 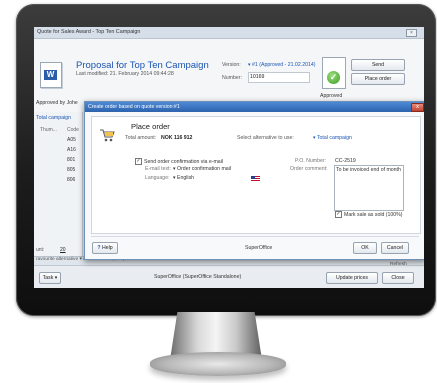 What do you see at coordinates (218, 364) in the screenshot?
I see `monitor-stand-base` at bounding box center [218, 364].